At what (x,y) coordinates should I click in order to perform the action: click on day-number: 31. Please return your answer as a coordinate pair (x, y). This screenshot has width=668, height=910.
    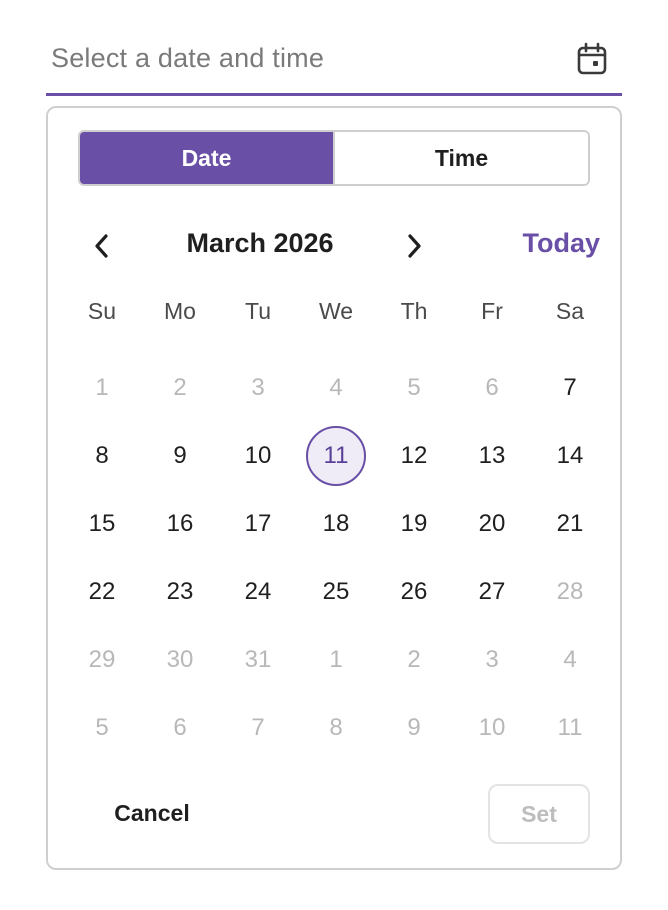
    Looking at the image, I should click on (258, 659).